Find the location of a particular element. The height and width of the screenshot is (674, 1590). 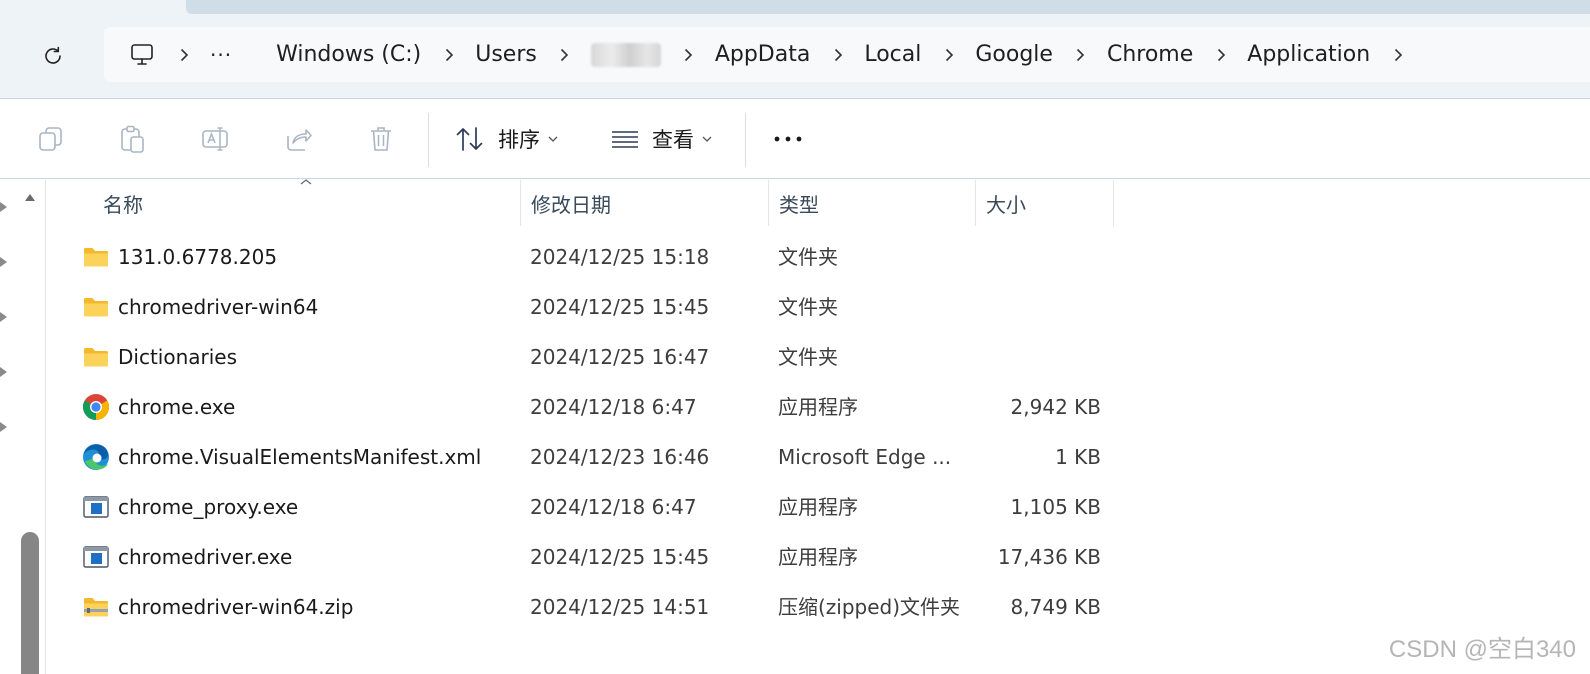

list-view-icon is located at coordinates (625, 139).